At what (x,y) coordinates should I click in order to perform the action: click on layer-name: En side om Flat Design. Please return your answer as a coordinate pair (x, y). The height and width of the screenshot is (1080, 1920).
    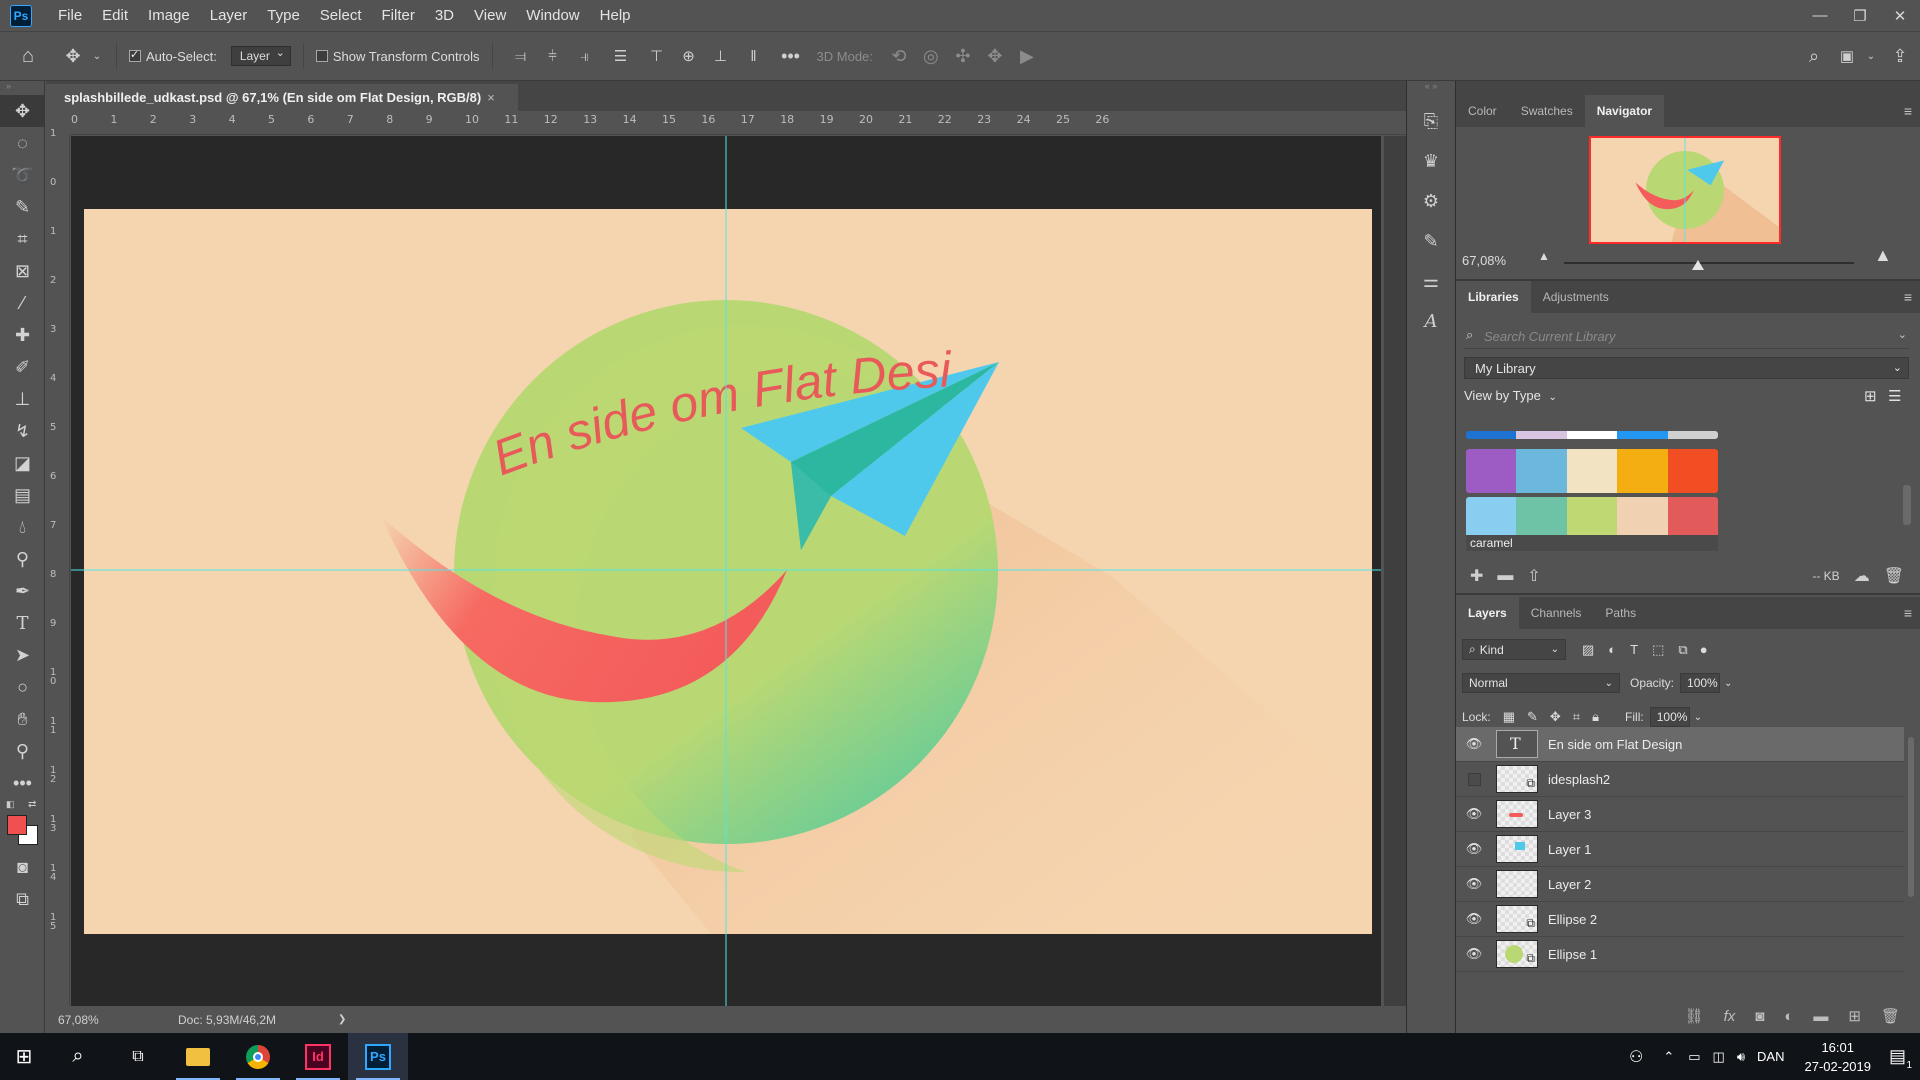
    Looking at the image, I should click on (1615, 744).